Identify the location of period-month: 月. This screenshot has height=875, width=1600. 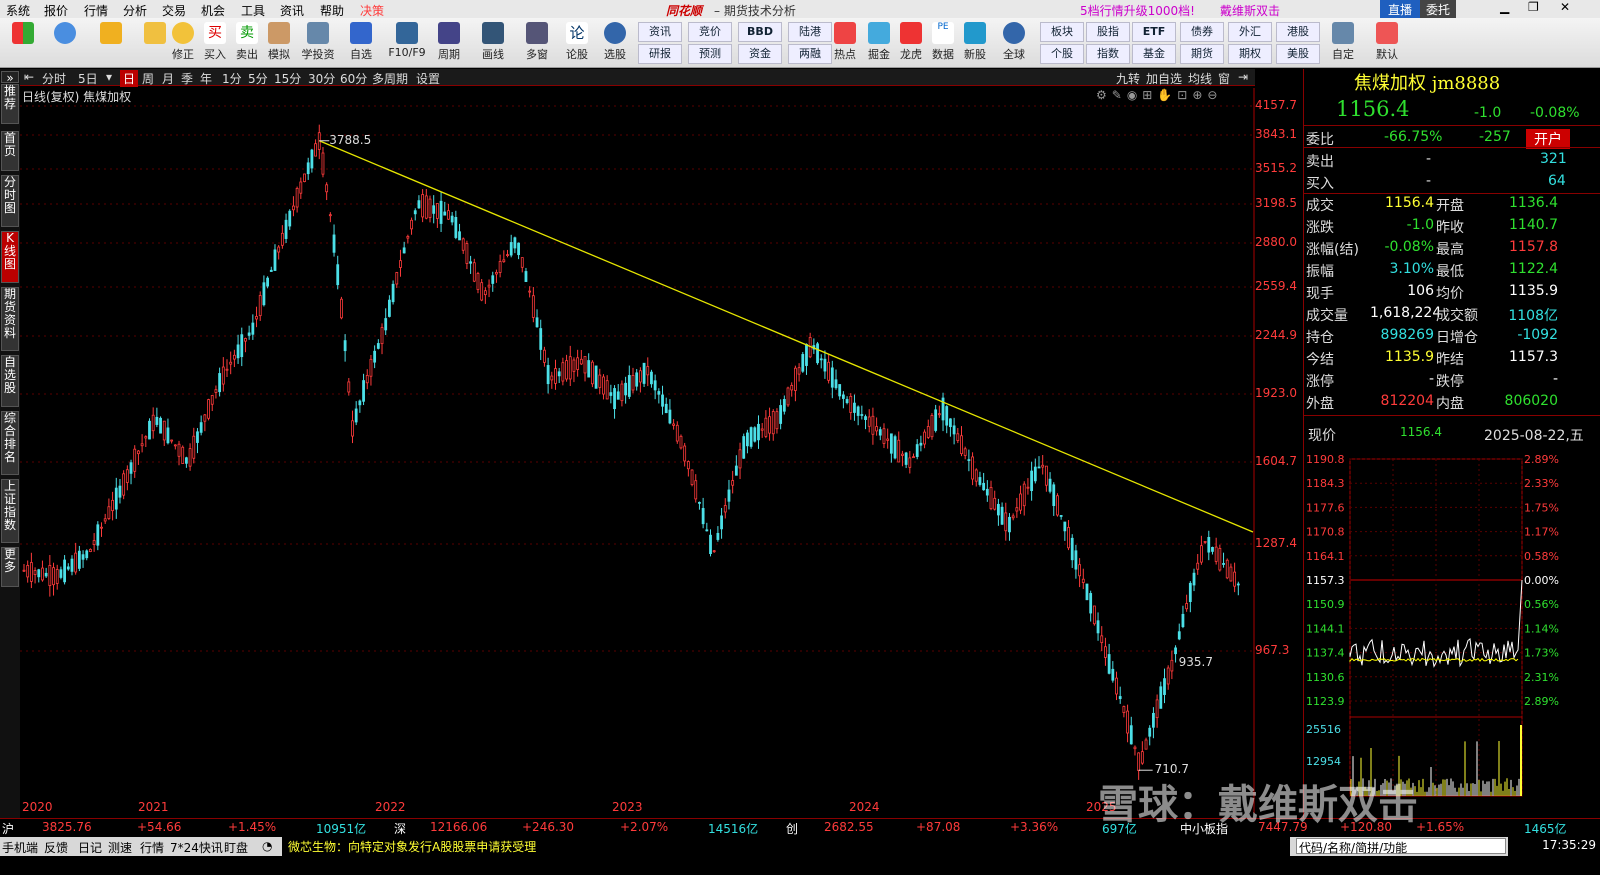
(168, 78).